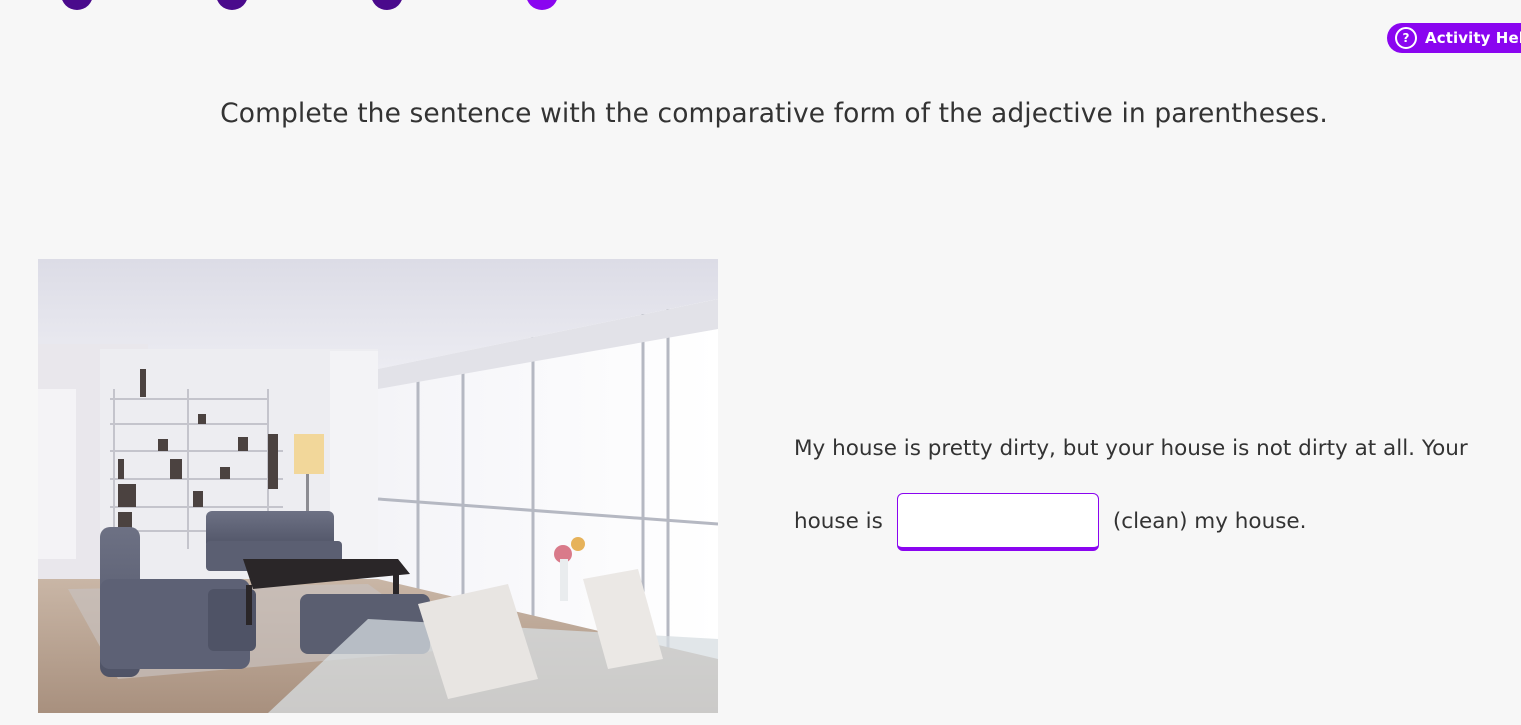 The width and height of the screenshot is (1521, 725). Describe the element at coordinates (1209, 521) in the screenshot. I see `sentence-after-blank: (clean) my house.` at that location.